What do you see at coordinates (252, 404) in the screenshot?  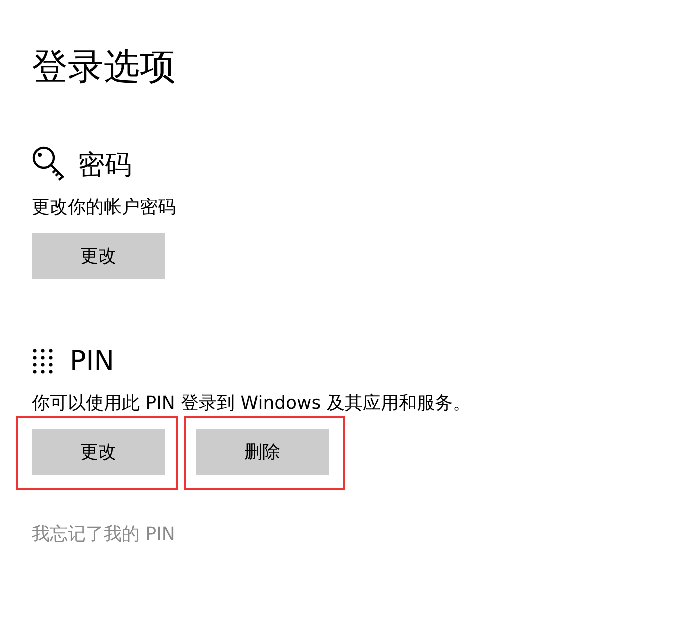 I see `section-description: 你可以使用此 PIN 登录到 Windows 及其应用和服务。` at bounding box center [252, 404].